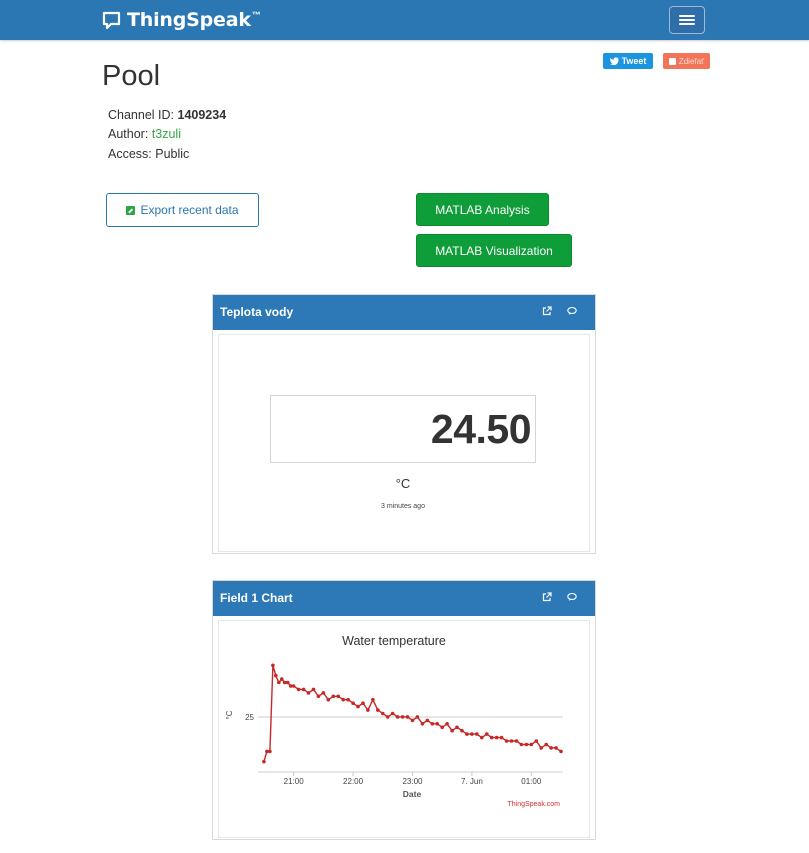 The width and height of the screenshot is (809, 853). I want to click on brand-name: ThingSpeak, so click(189, 20).